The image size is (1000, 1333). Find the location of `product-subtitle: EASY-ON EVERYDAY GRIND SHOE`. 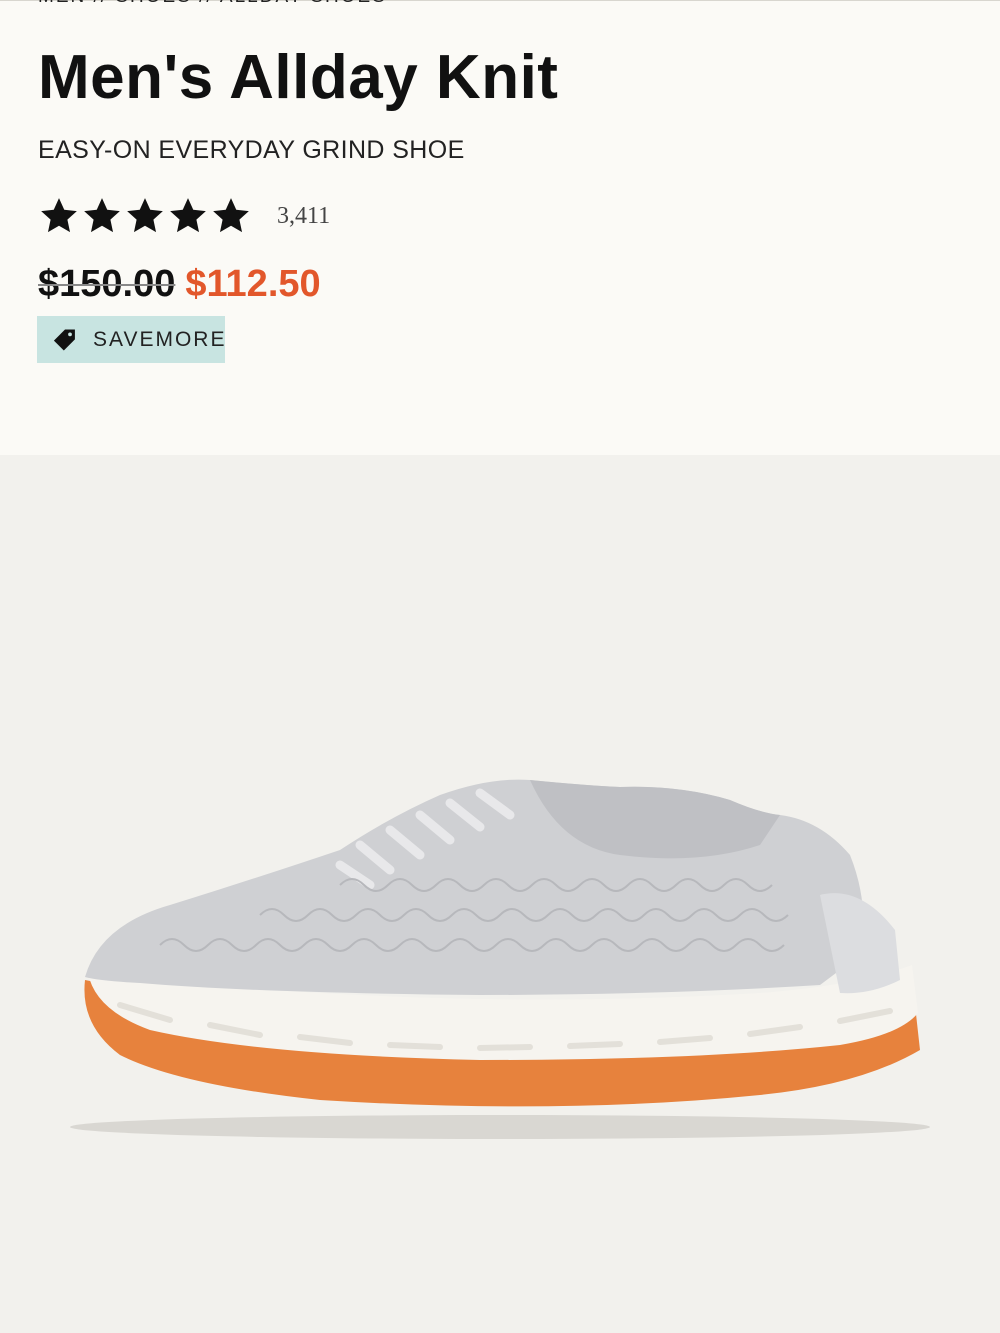

product-subtitle: EASY-ON EVERYDAY GRIND SHOE is located at coordinates (251, 150).